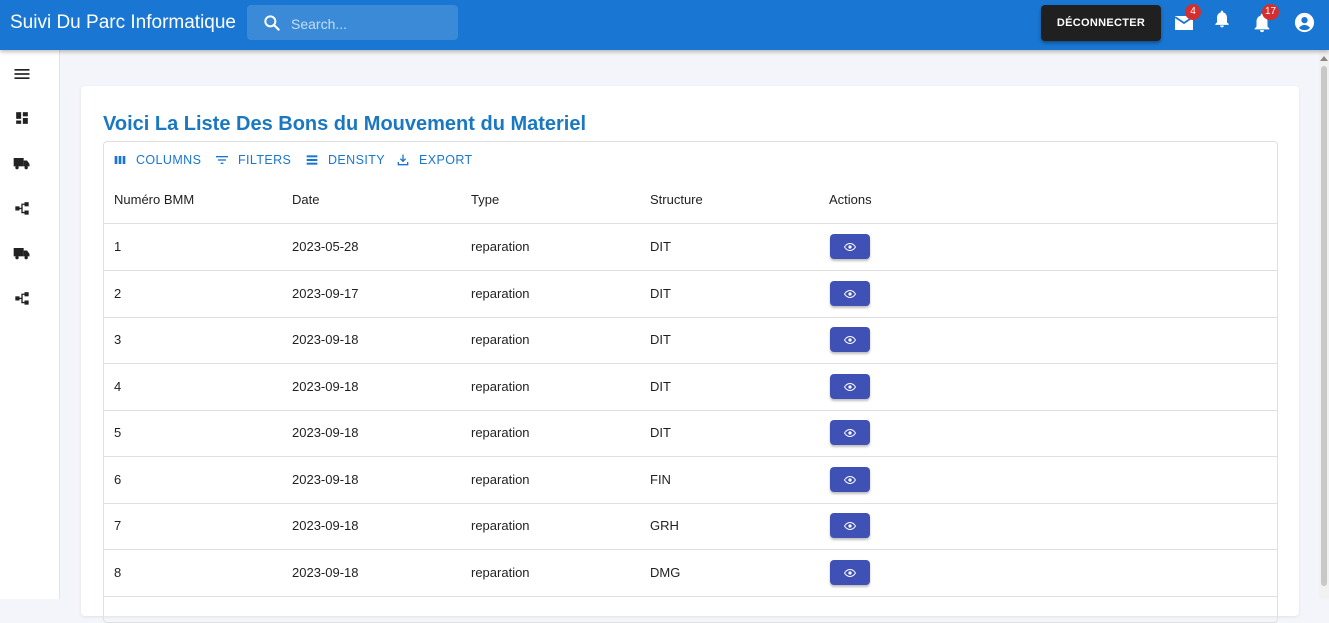 The image size is (1329, 623). What do you see at coordinates (123, 22) in the screenshot?
I see `app-title: Suivi Du Parc Informatique` at bounding box center [123, 22].